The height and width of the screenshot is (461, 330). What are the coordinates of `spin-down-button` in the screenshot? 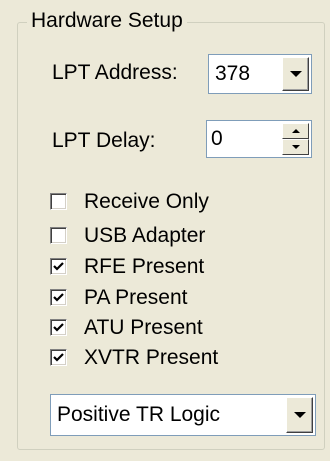 It's located at (295, 147).